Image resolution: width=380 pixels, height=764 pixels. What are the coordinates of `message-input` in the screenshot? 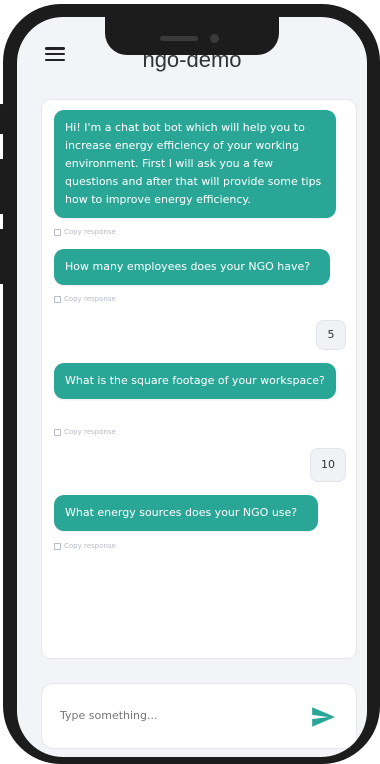 It's located at (175, 715).